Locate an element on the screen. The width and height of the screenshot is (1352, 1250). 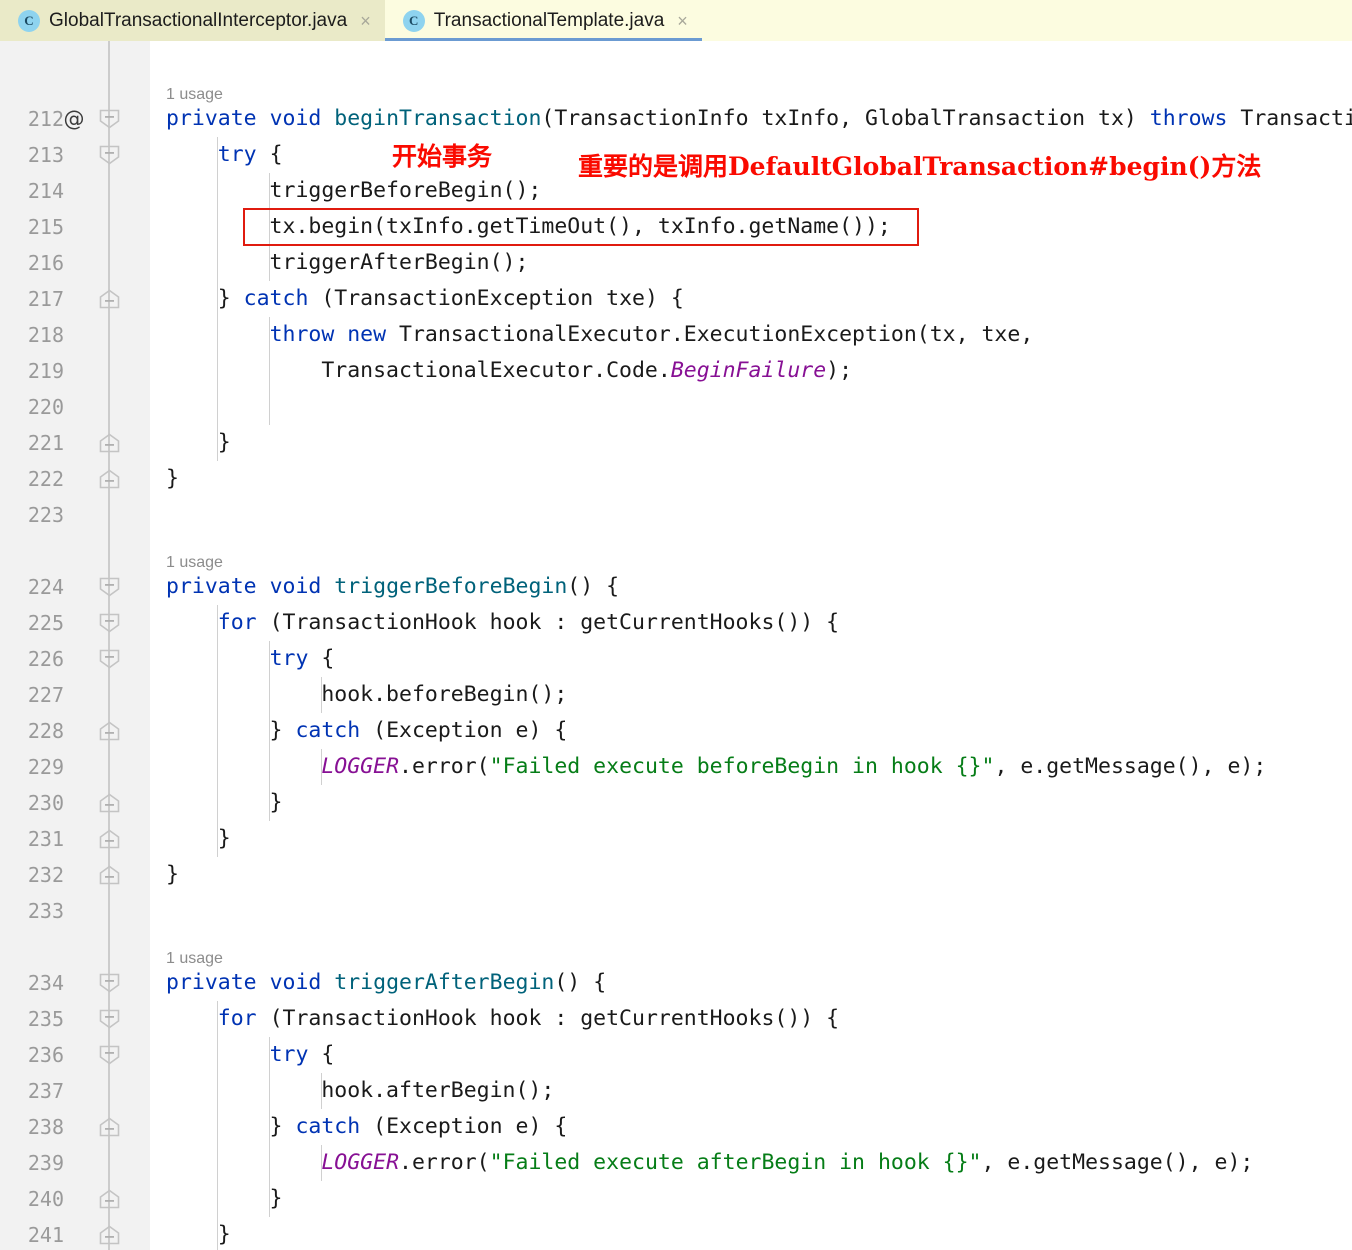
tab-transactional-template: C TransactionalTemplate.java × is located at coordinates (543, 20).